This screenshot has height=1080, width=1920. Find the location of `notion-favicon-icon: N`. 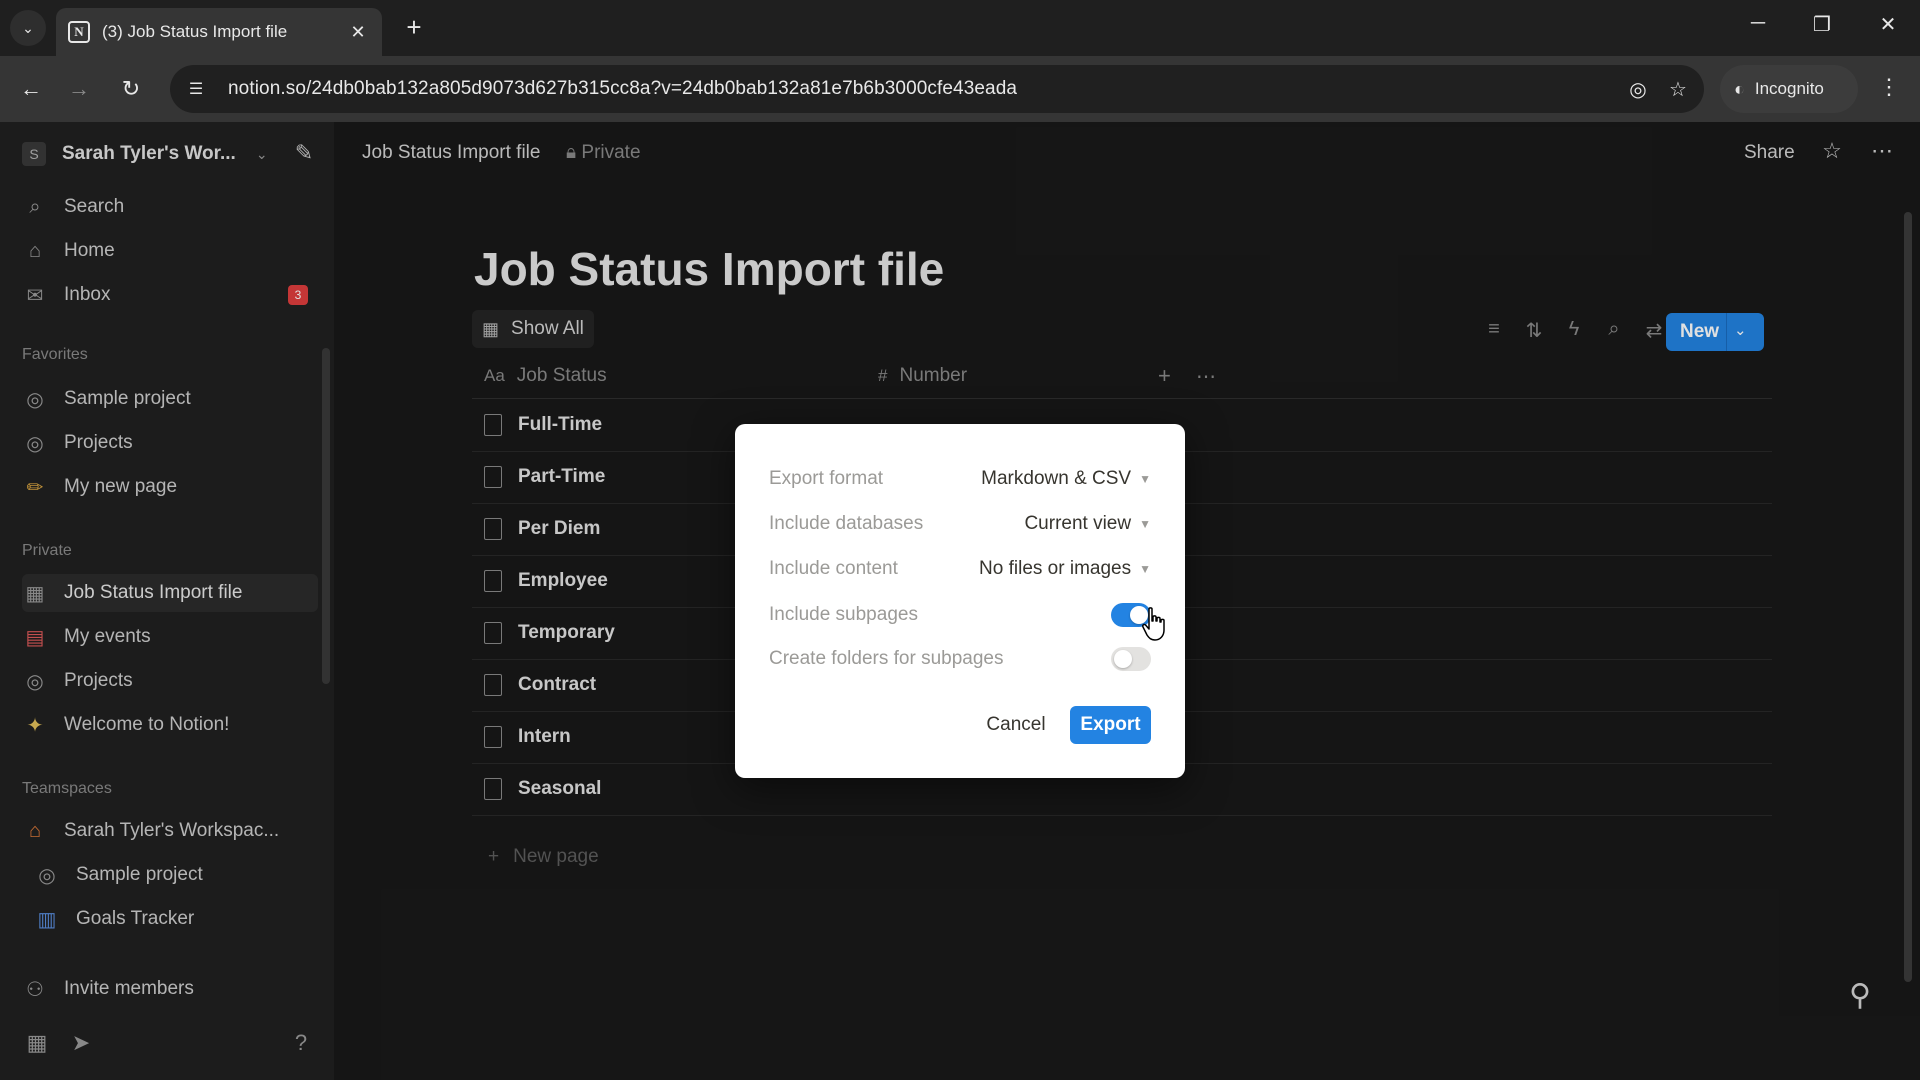

notion-favicon-icon: N is located at coordinates (79, 32).